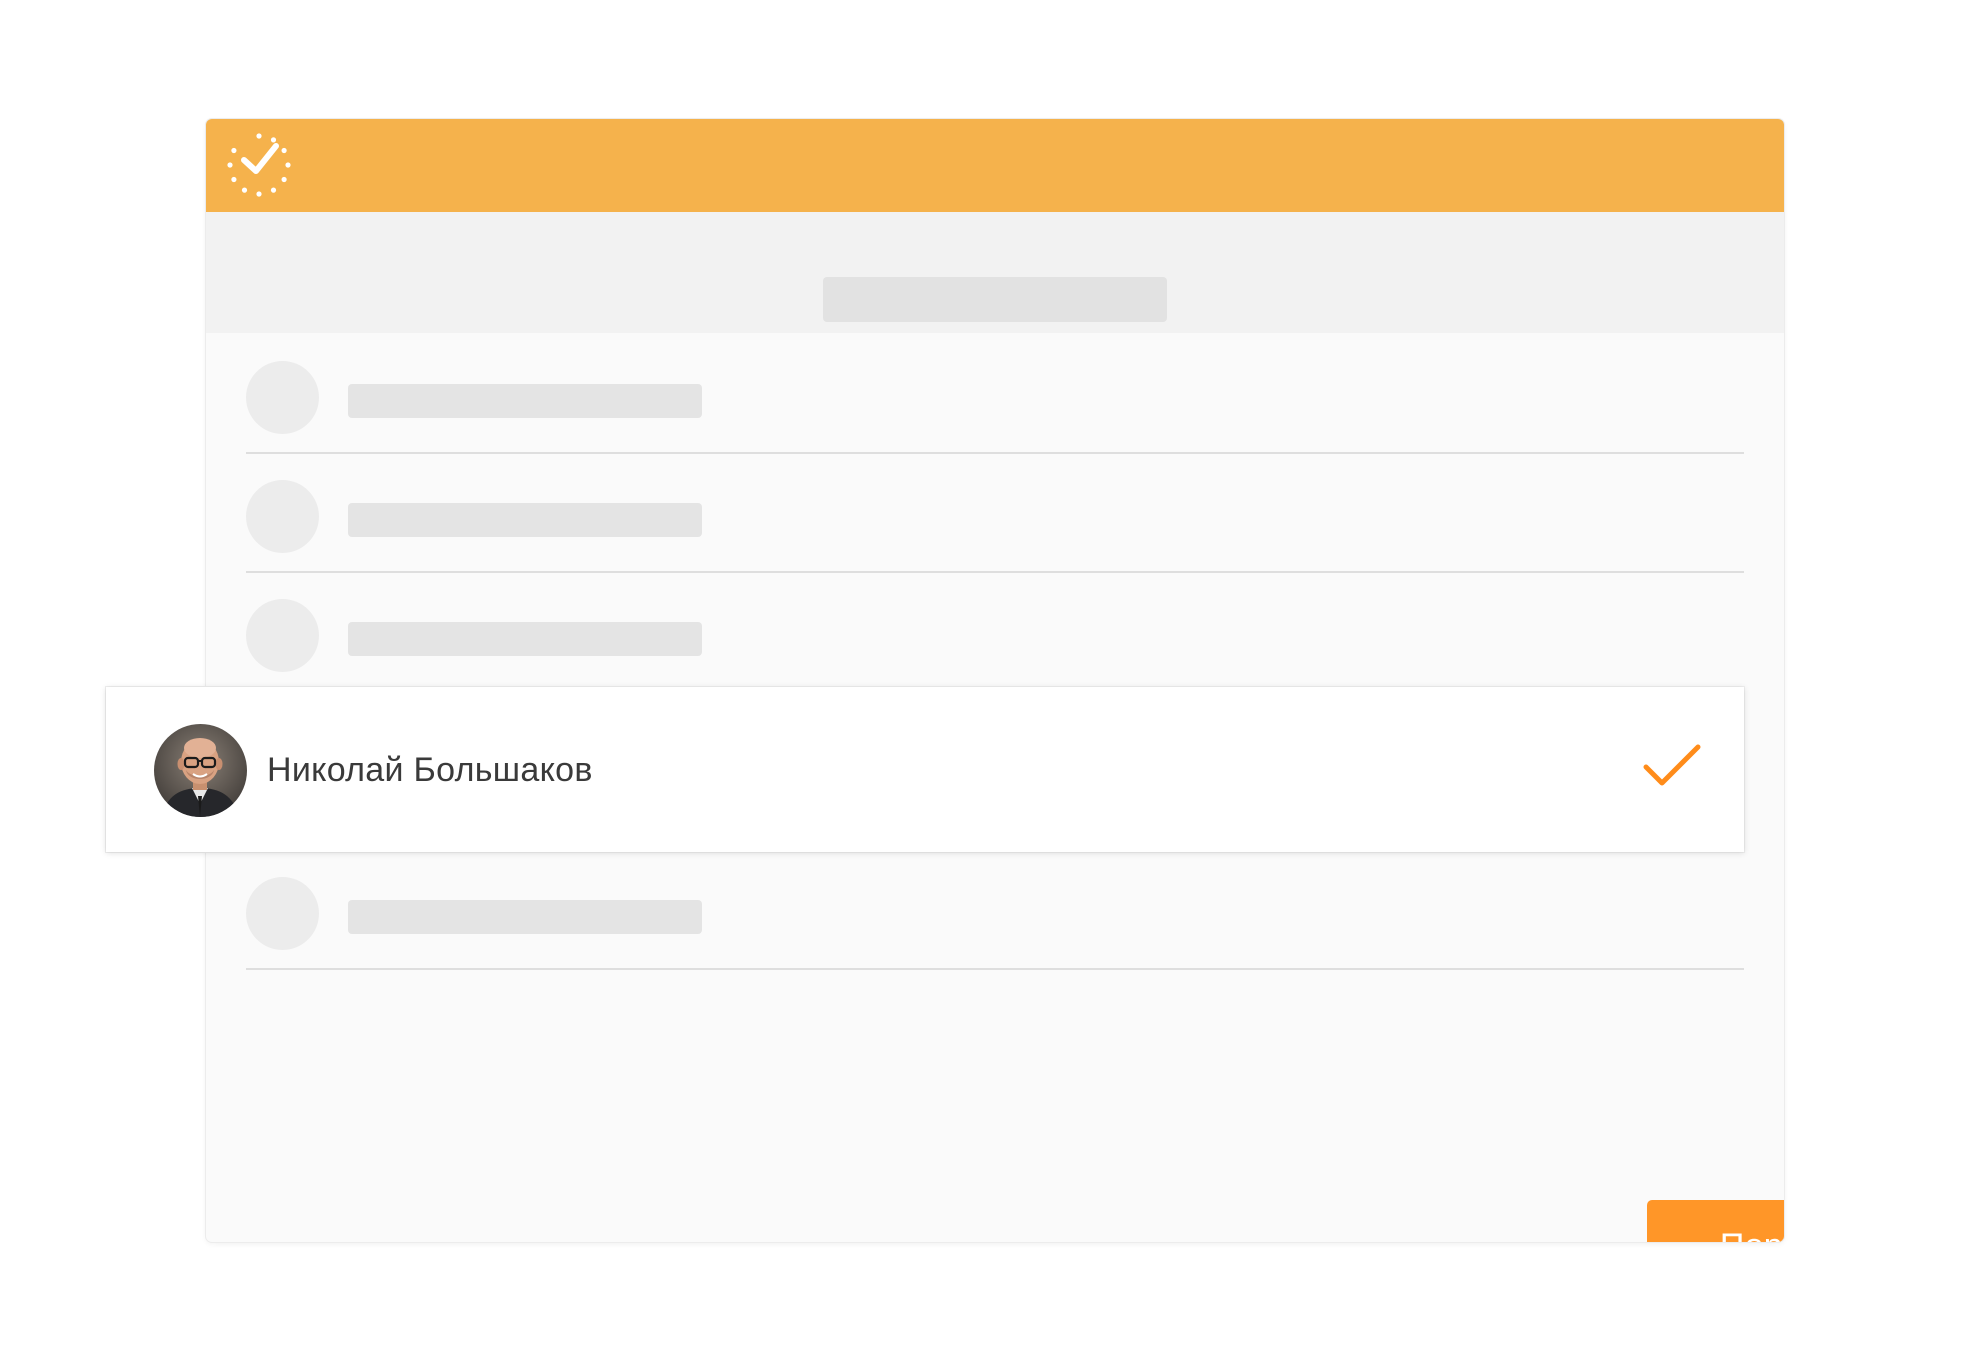  I want to click on app-header, so click(995, 165).